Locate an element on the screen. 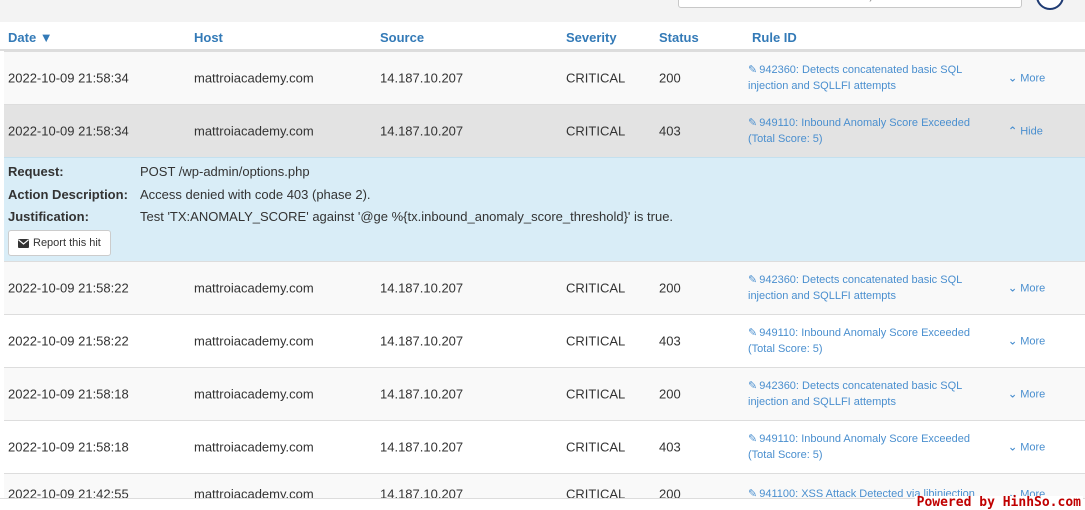  watermark: Powered by HinhSo.com is located at coordinates (998, 502).